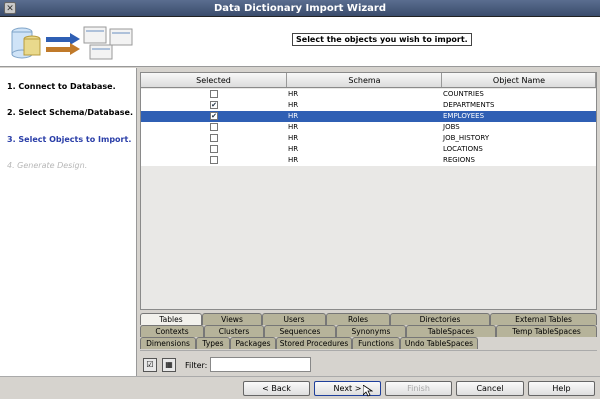  I want to click on filter-bar: ☑ ▦ Filter:, so click(368, 362).